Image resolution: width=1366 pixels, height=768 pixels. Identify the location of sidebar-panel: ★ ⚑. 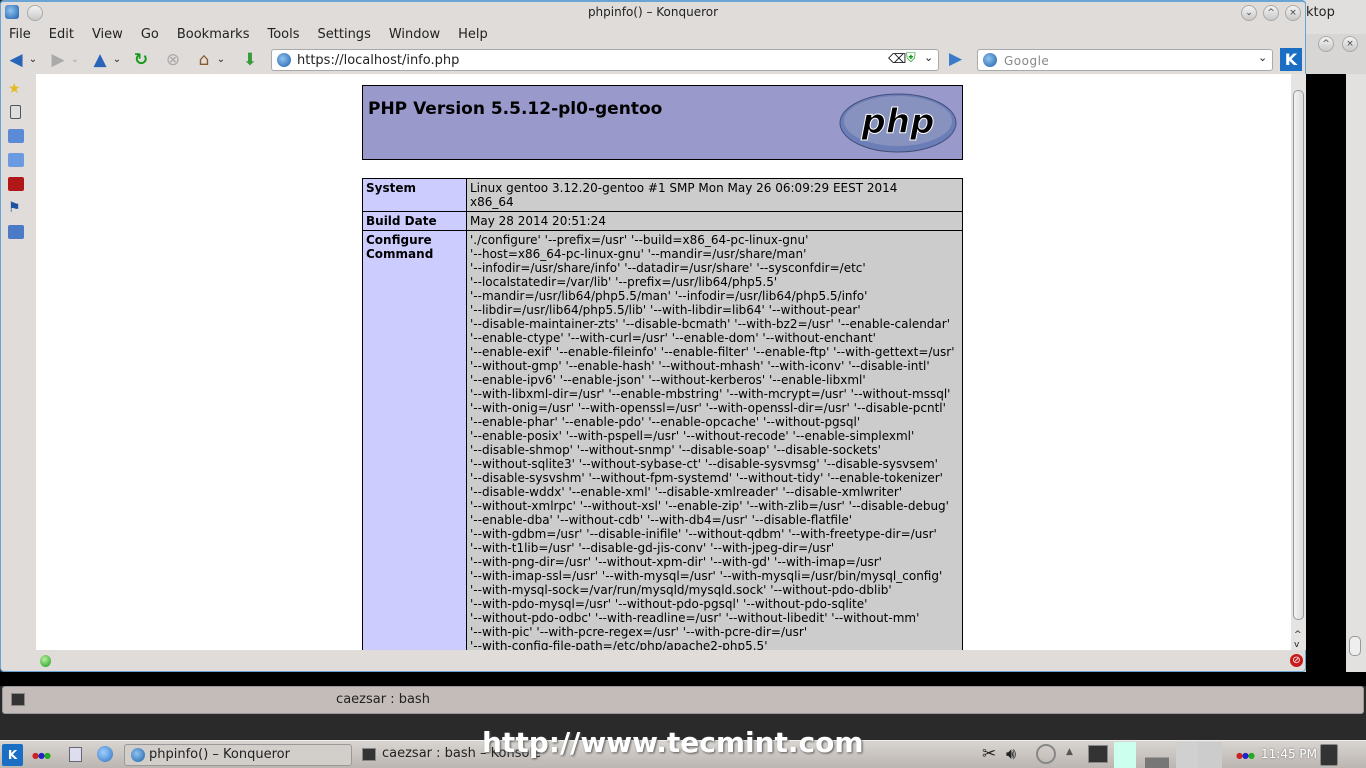
(18, 362).